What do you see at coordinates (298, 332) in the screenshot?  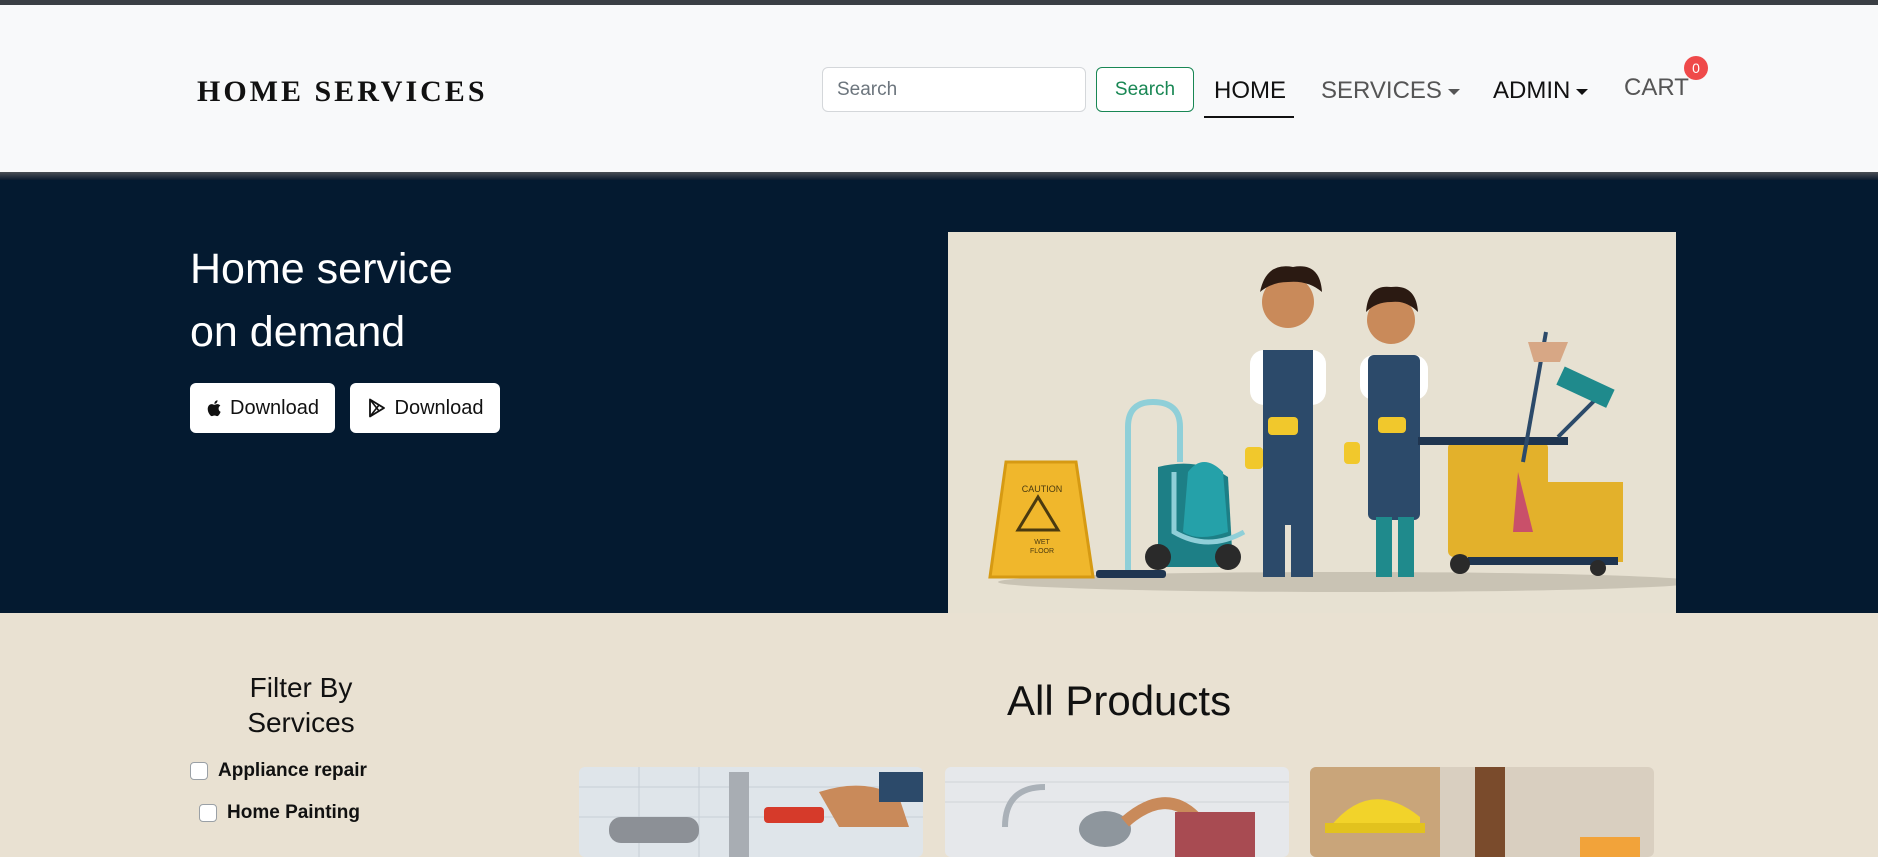 I see `hero-title-line2: on demand` at bounding box center [298, 332].